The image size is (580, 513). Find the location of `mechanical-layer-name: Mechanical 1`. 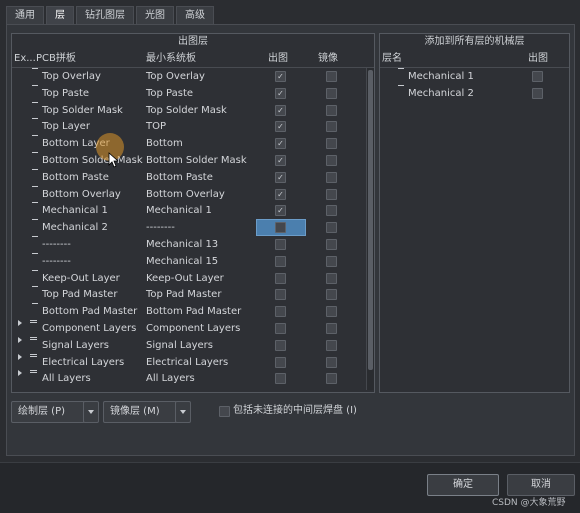

mechanical-layer-name: Mechanical 1 is located at coordinates (441, 76).